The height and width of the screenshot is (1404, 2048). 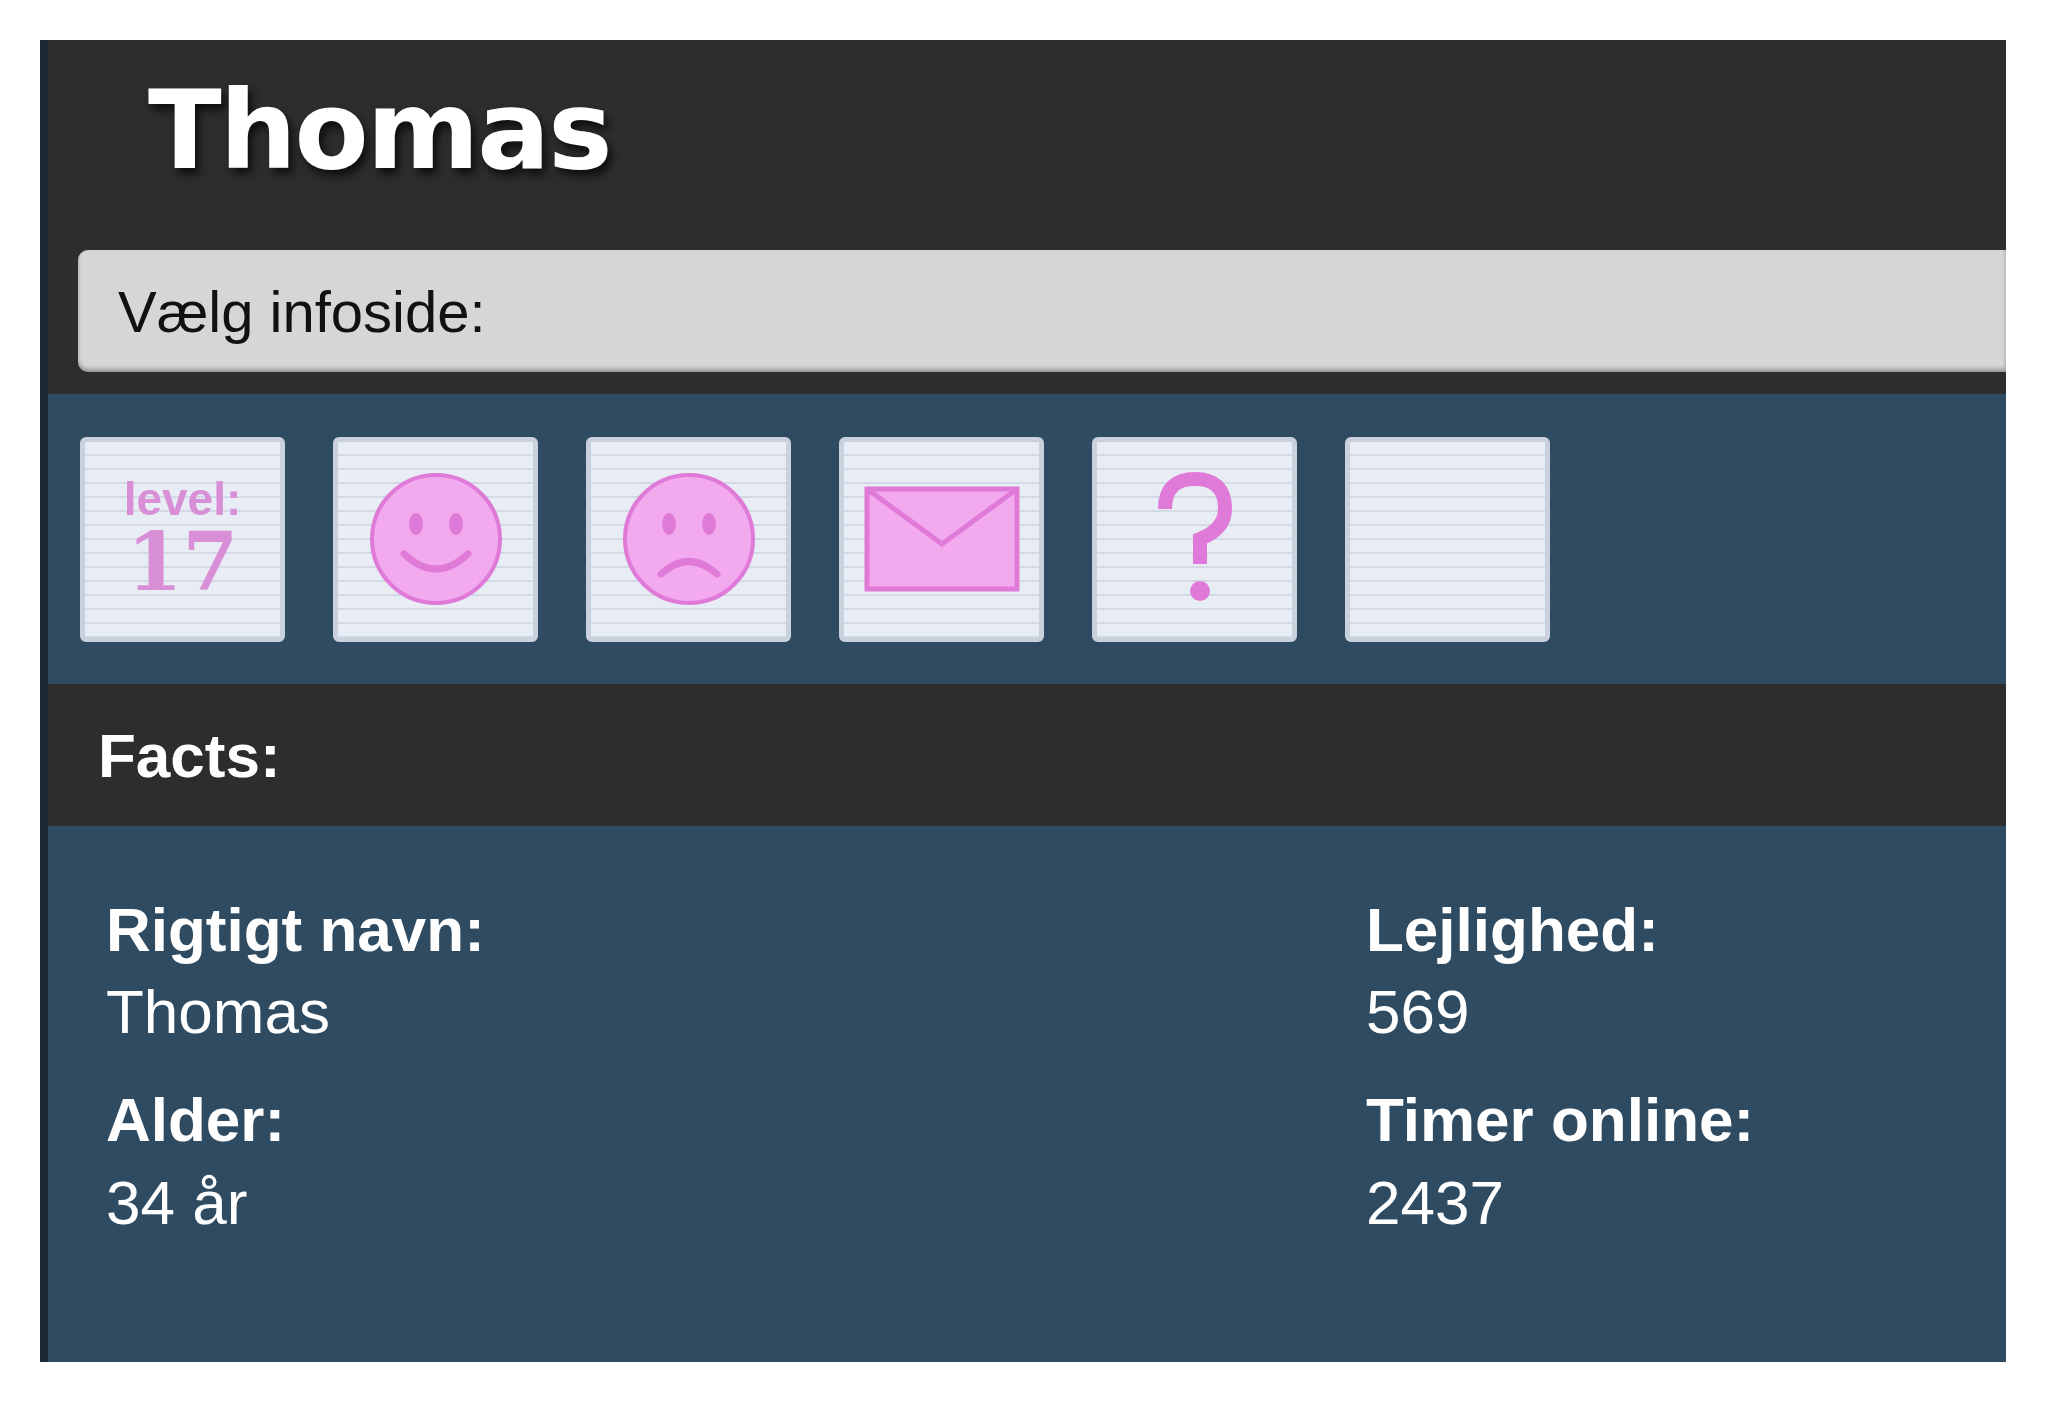 What do you see at coordinates (435, 539) in the screenshot?
I see `smiley-button` at bounding box center [435, 539].